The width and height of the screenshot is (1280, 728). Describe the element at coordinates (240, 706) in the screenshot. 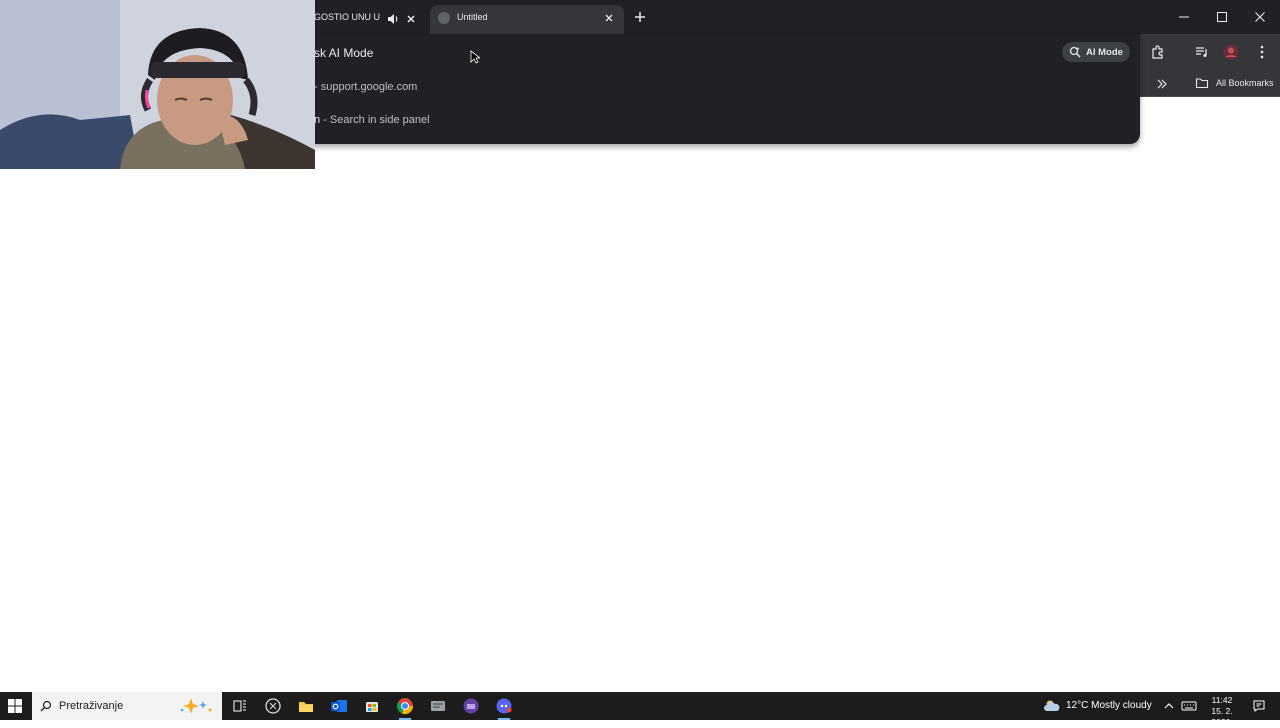

I see `task-view-icon` at that location.